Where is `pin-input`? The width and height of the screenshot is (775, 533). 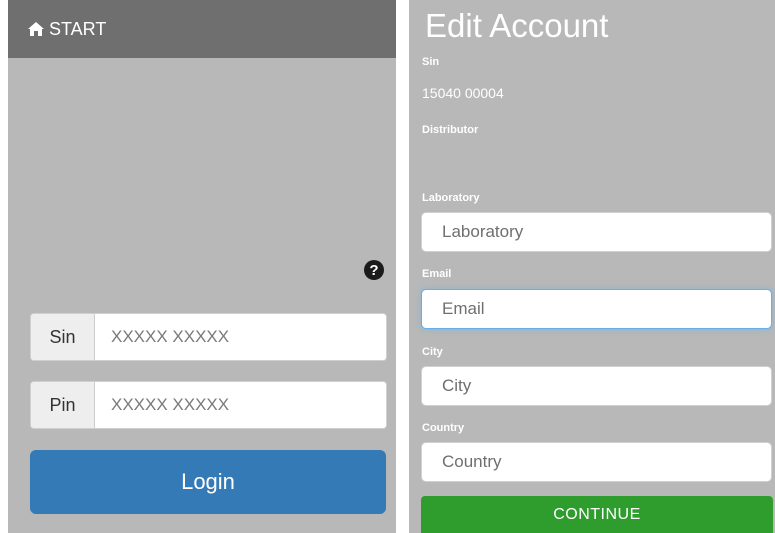 pin-input is located at coordinates (240, 405).